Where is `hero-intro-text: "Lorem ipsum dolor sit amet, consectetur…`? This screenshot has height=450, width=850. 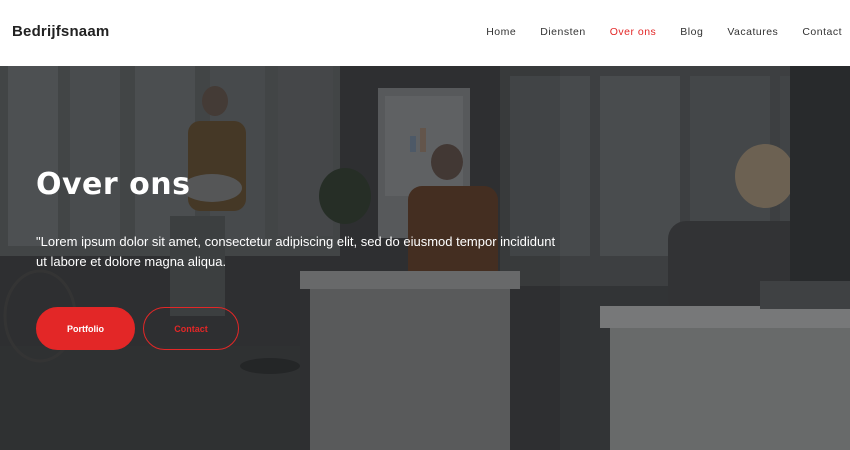
hero-intro-text: "Lorem ipsum dolor sit amet, consectetur… is located at coordinates (296, 251).